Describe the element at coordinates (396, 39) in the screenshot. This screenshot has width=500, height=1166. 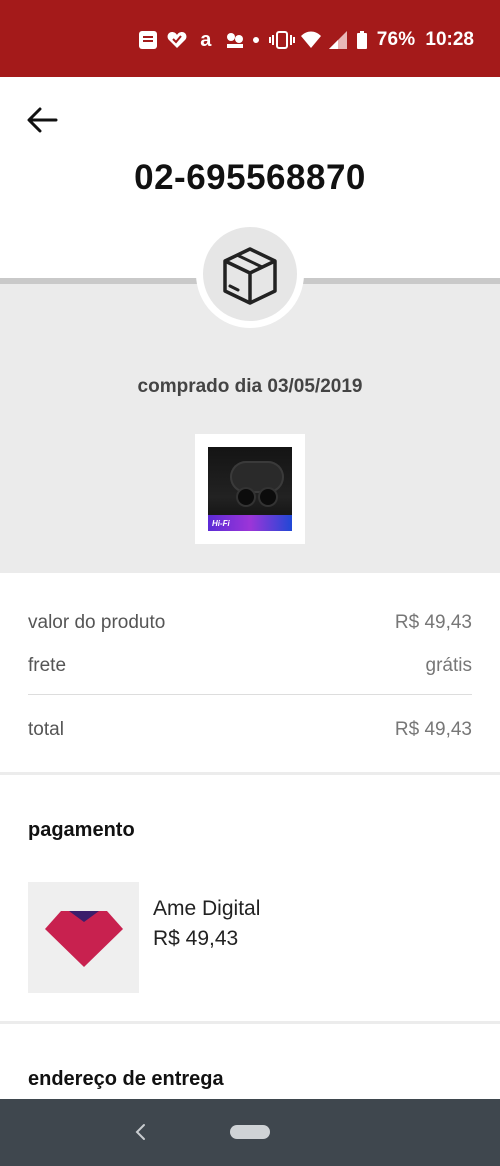
I see `battery-percent: 76%` at that location.